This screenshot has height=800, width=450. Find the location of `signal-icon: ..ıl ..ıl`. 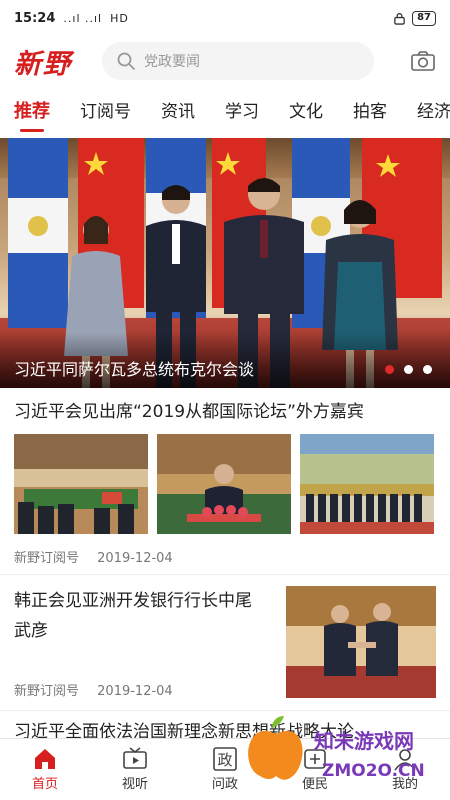

signal-icon: ..ıl ..ıl is located at coordinates (83, 18).